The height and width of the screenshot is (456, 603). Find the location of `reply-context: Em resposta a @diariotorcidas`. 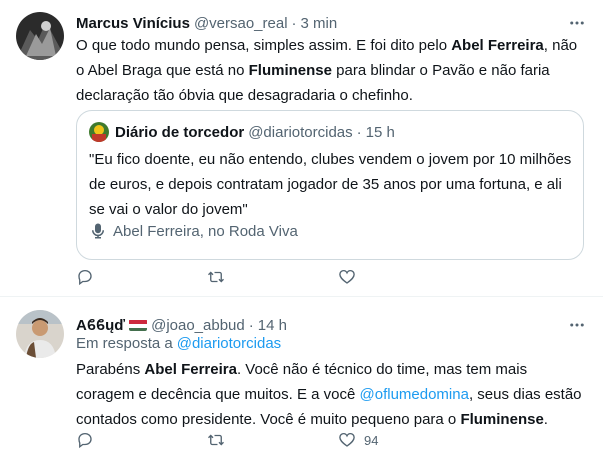

reply-context: Em resposta a @diariotorcidas is located at coordinates (178, 345).